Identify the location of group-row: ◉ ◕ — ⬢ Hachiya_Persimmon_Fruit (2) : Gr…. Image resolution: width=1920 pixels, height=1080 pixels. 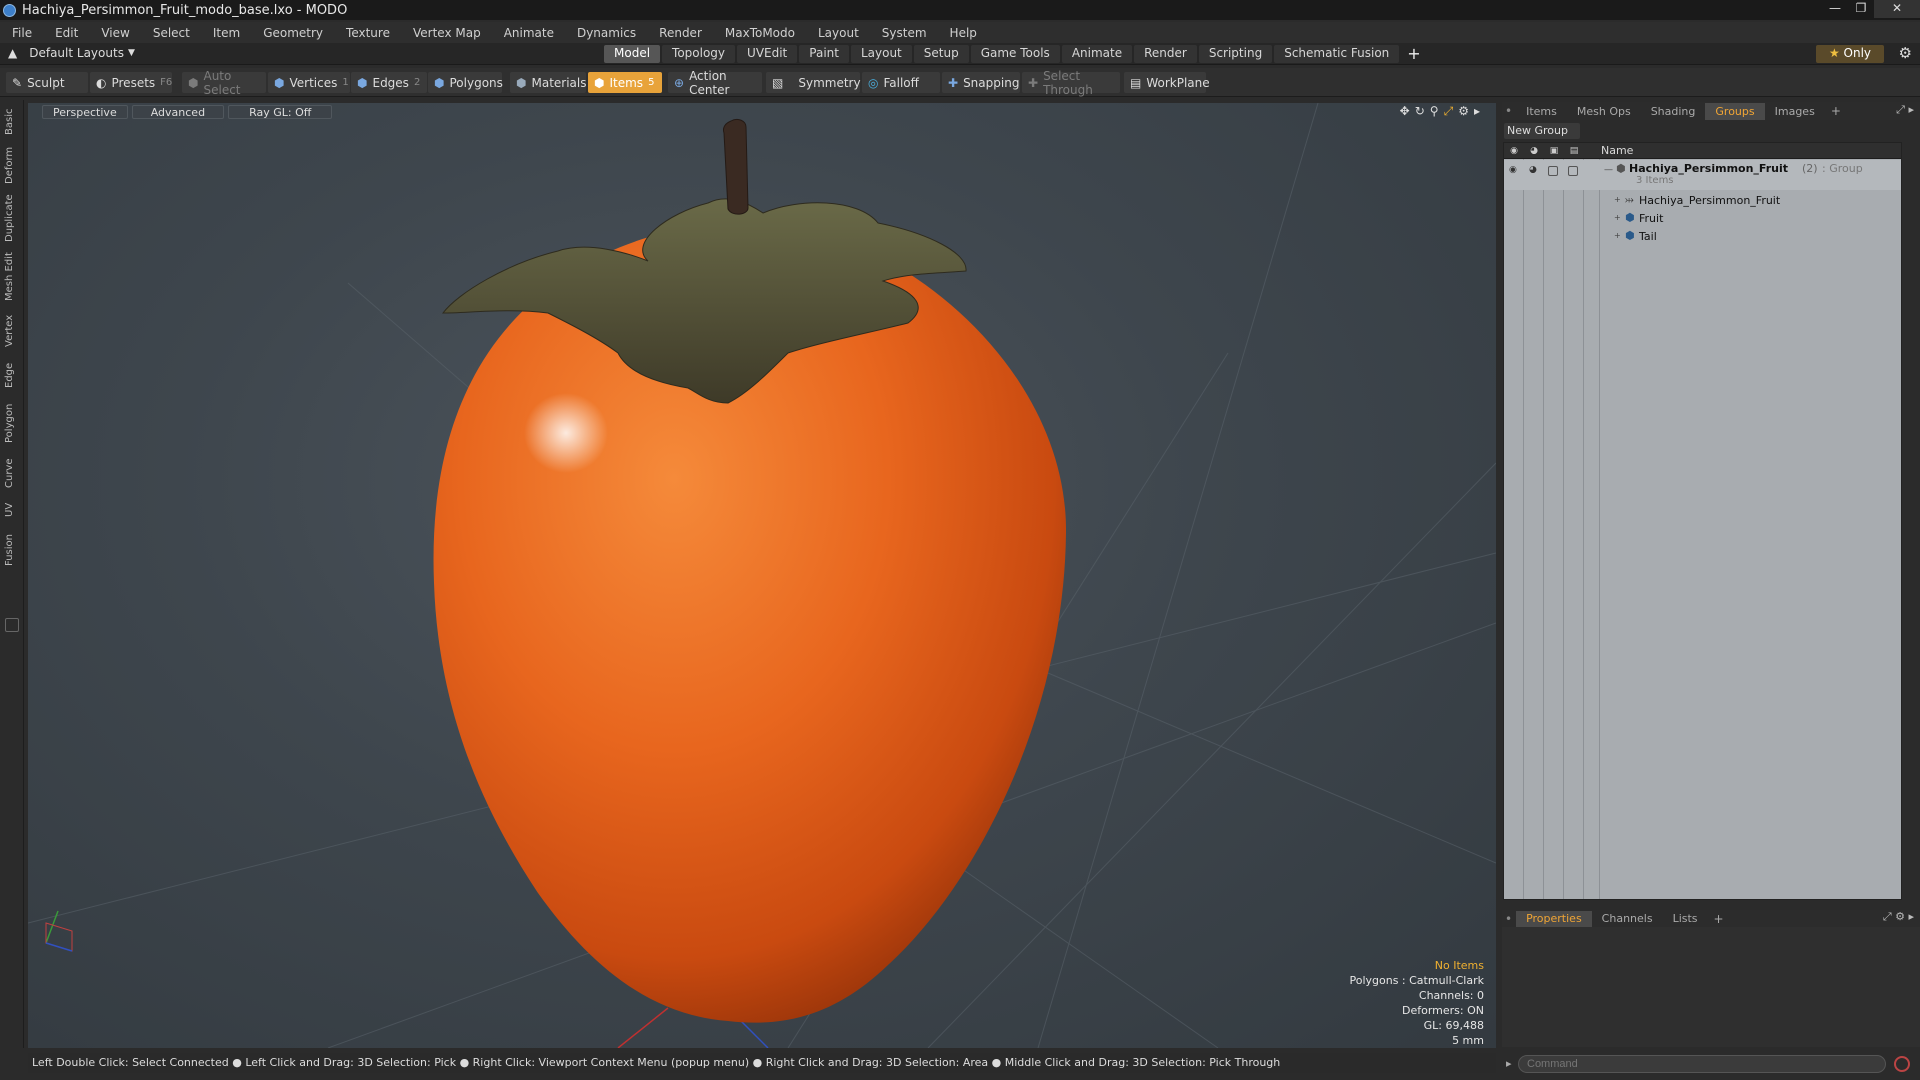
(1702, 175).